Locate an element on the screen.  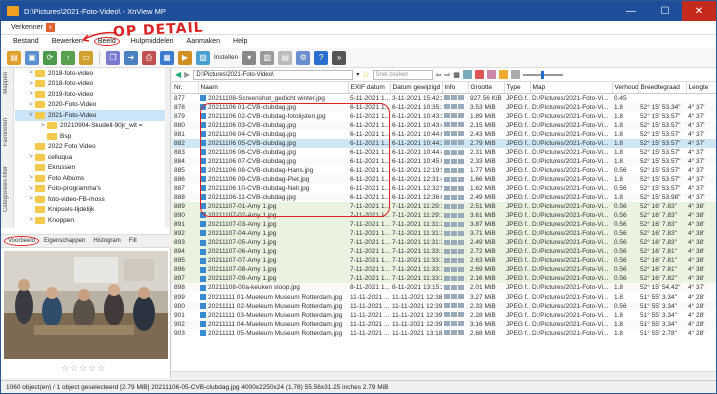
menu-help: Help is located at coordinates (240, 41).